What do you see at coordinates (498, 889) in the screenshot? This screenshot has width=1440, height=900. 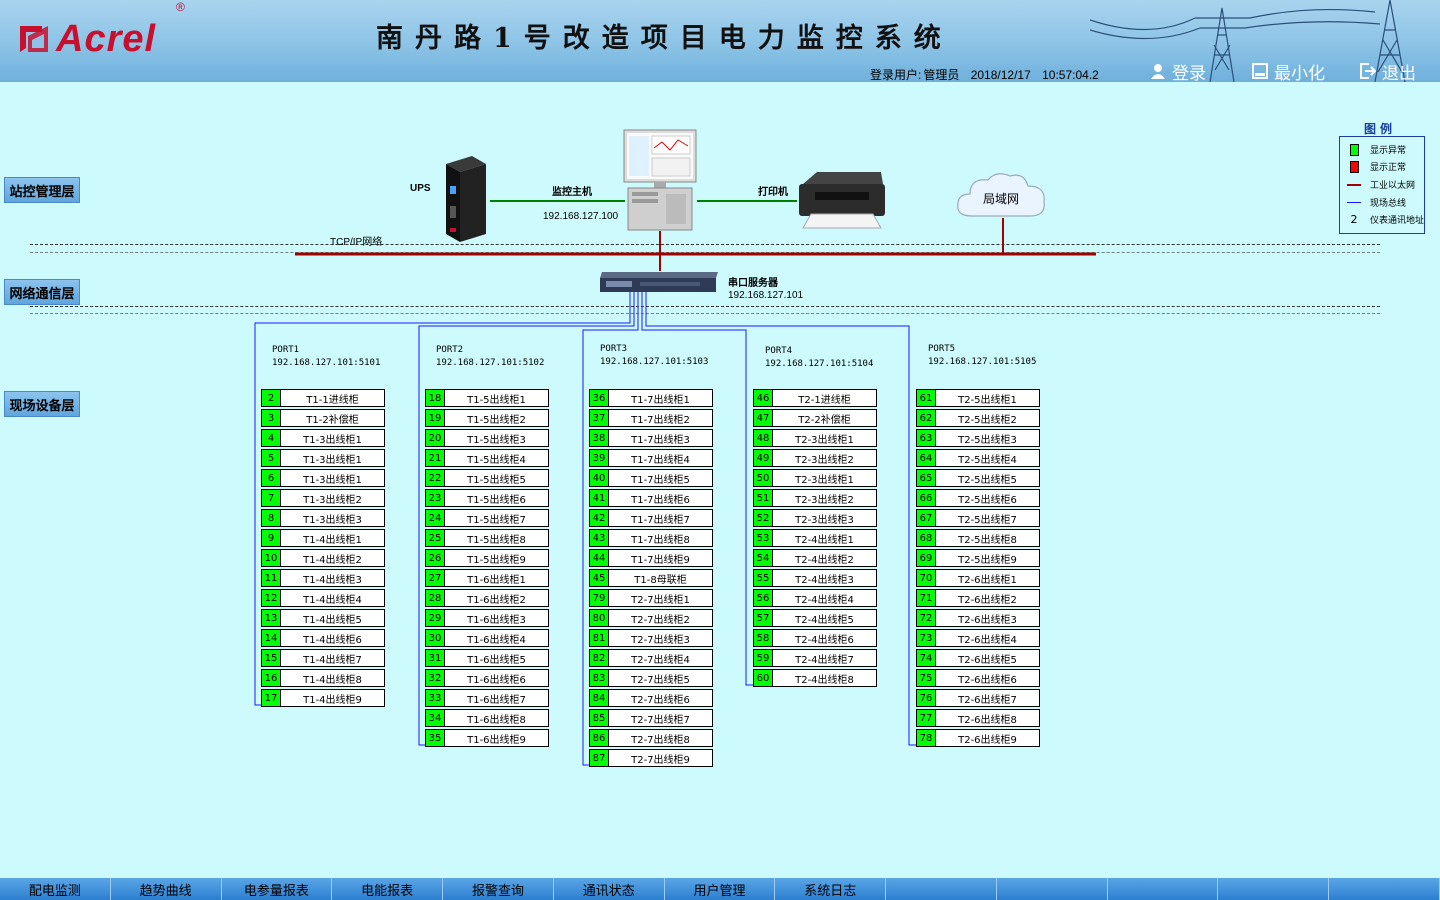 I see `nav-item: 报警查询` at bounding box center [498, 889].